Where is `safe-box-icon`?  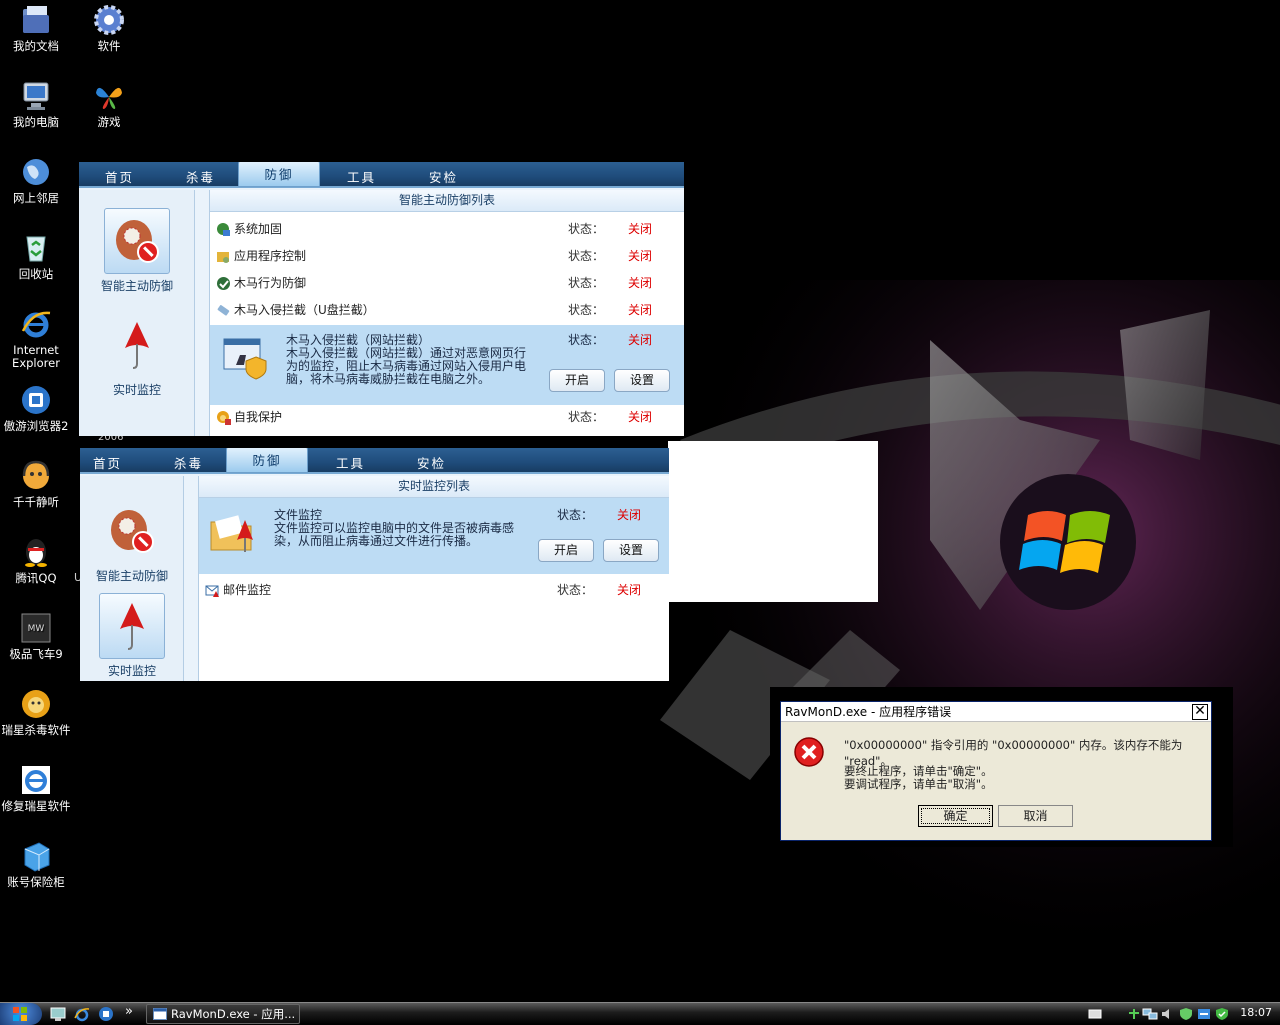
safe-box-icon is located at coordinates (37, 857).